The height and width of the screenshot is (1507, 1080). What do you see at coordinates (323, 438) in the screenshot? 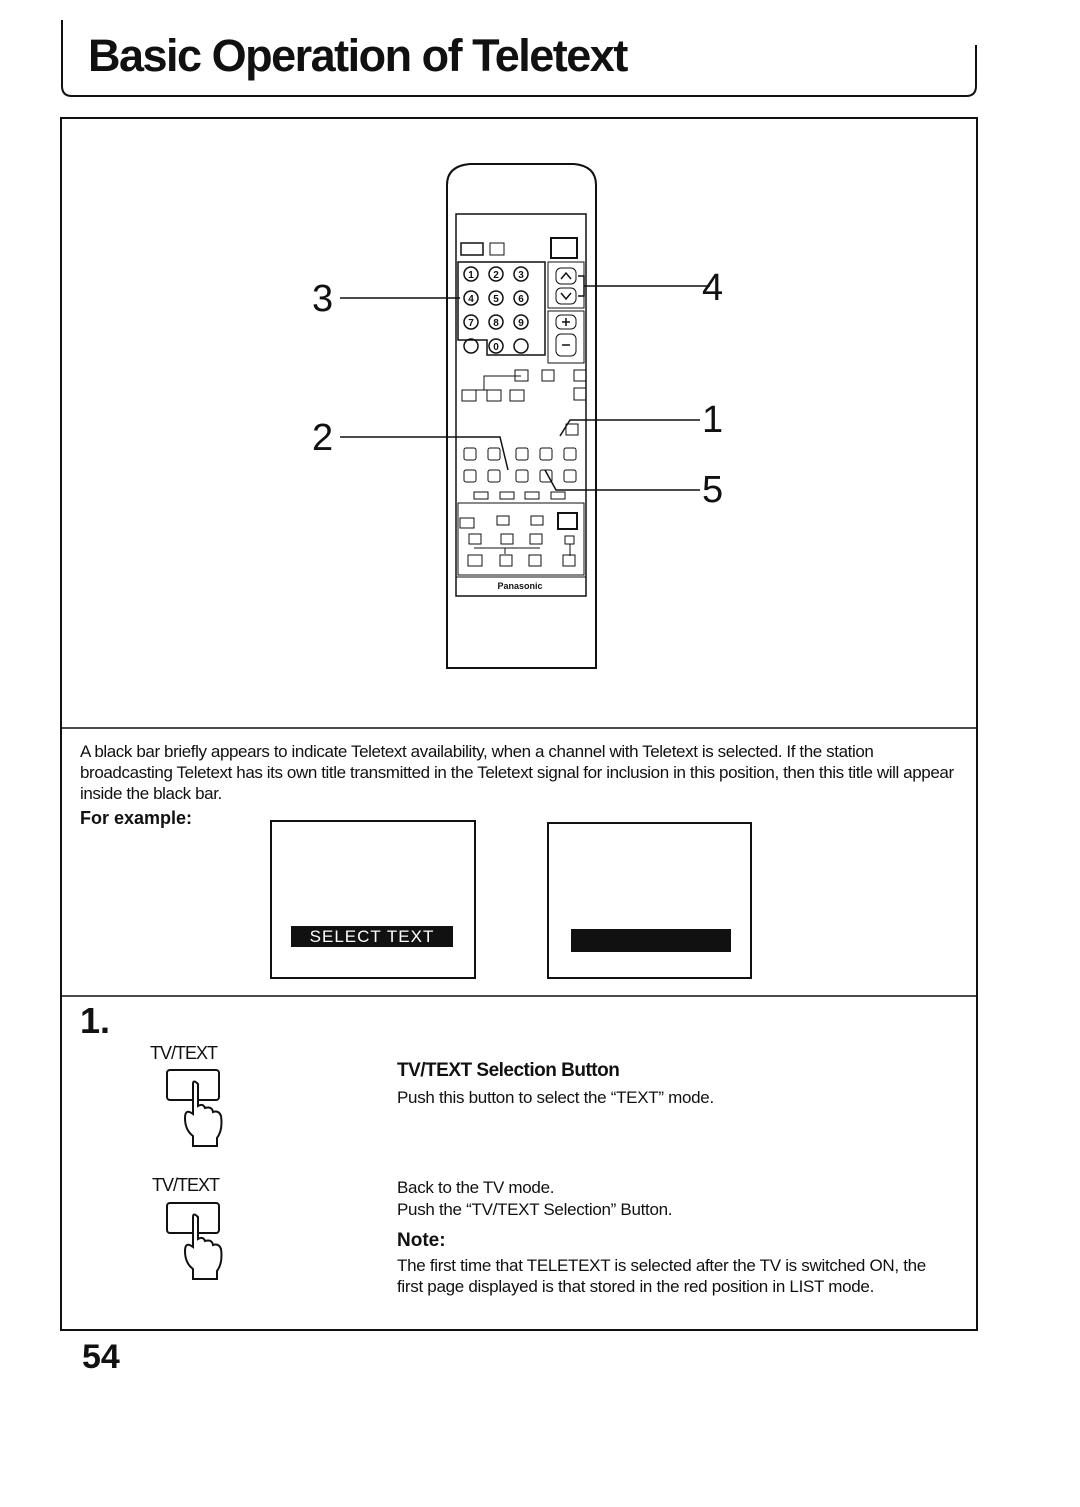
I see `callout-2: 2` at bounding box center [323, 438].